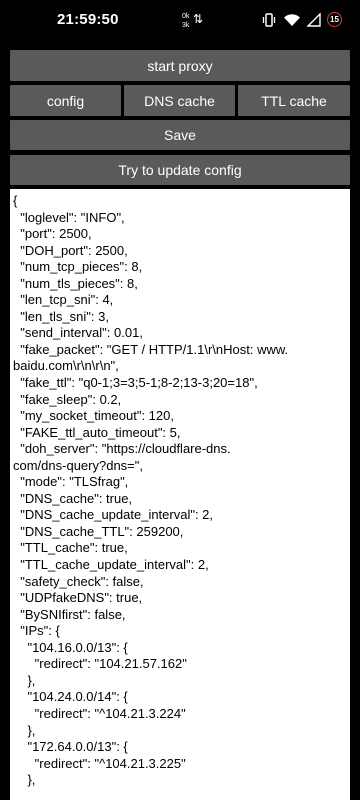 The width and height of the screenshot is (360, 800). What do you see at coordinates (186, 25) in the screenshot?
I see `network-speed-down: 3k` at bounding box center [186, 25].